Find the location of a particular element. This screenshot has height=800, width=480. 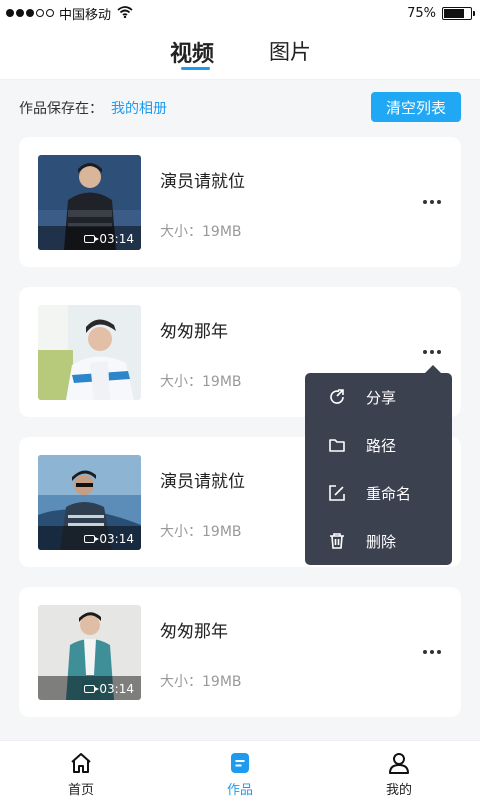

nav-home: 首页 is located at coordinates (81, 770).